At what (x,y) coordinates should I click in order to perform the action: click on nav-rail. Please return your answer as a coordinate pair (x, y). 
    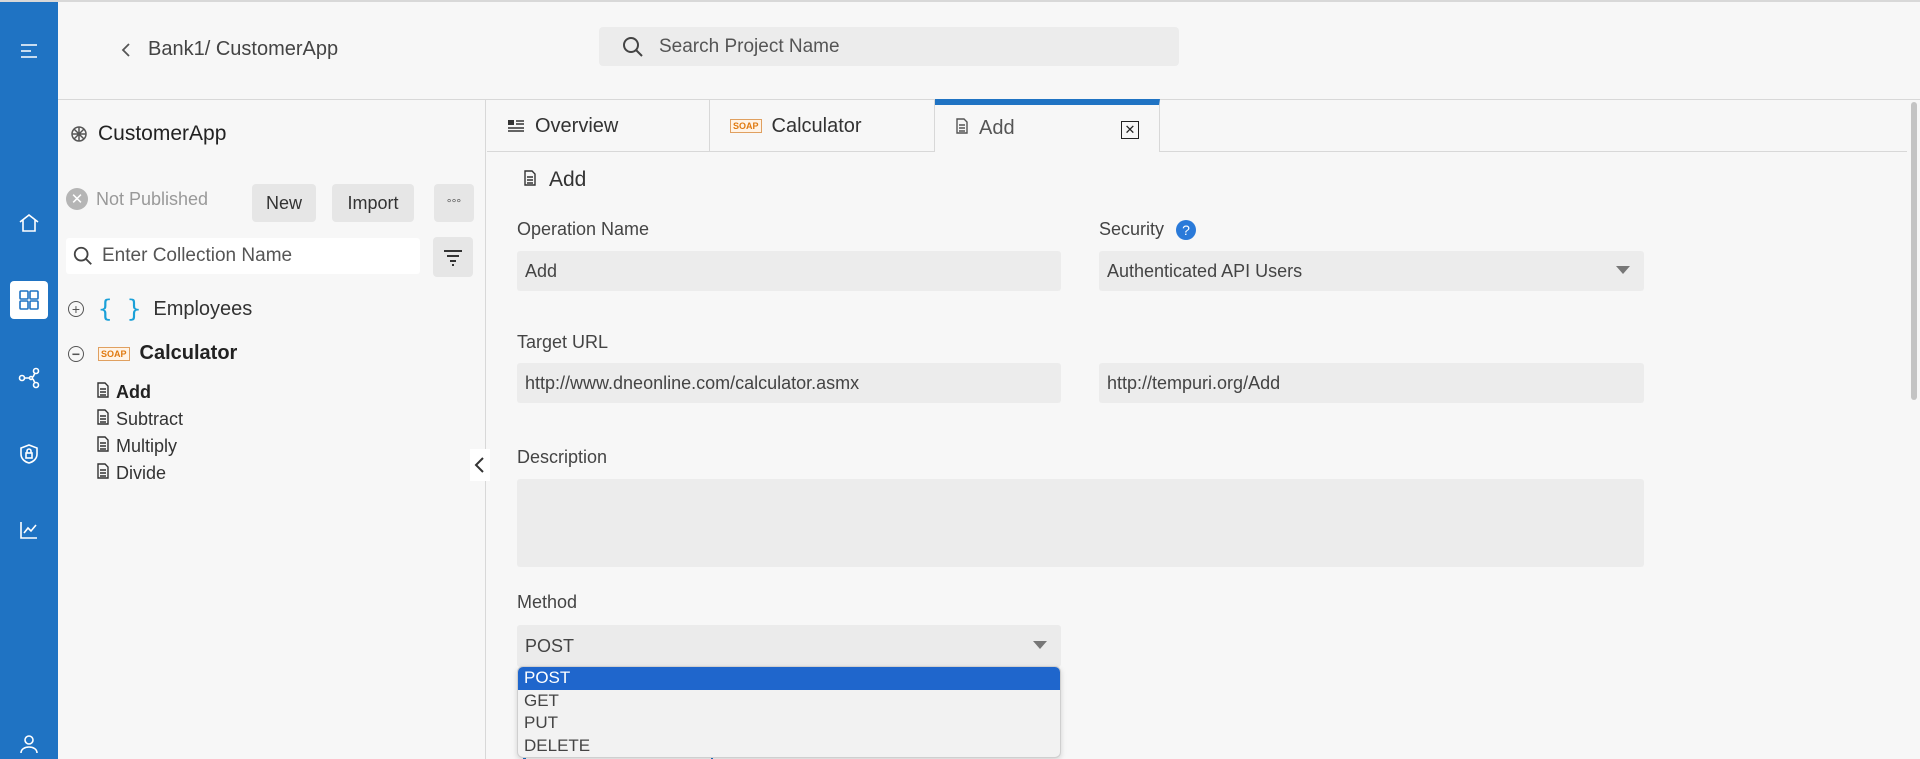
    Looking at the image, I should click on (29, 380).